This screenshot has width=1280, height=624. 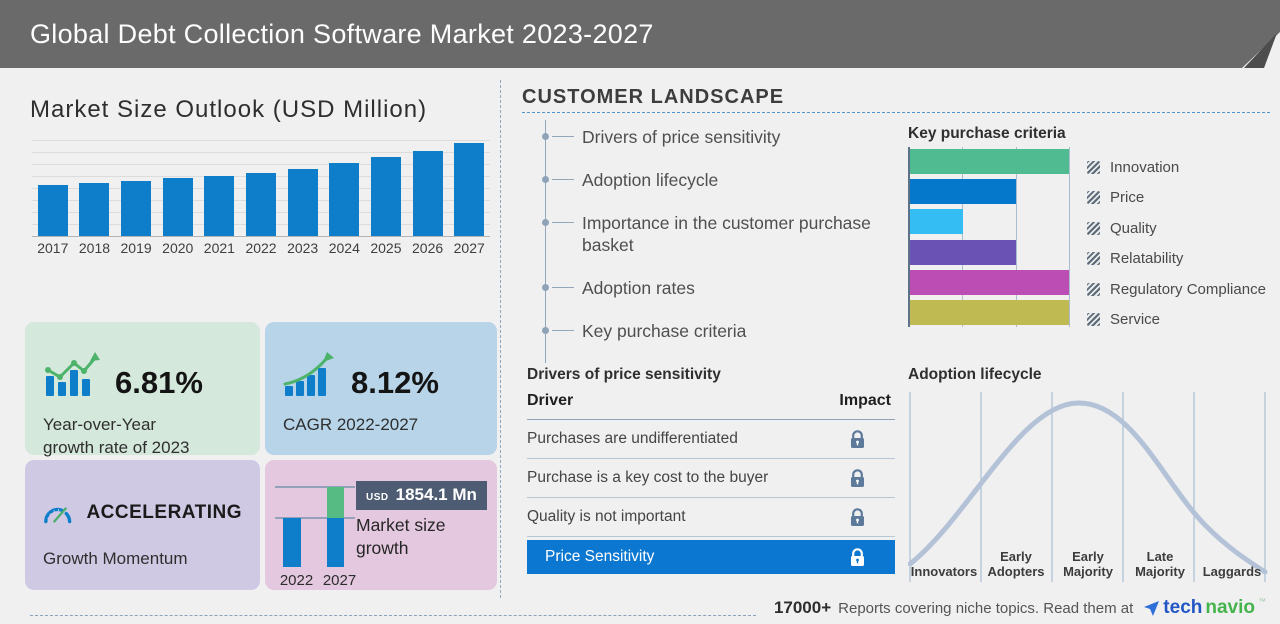 I want to click on kpc-bar-regulatory-compliance, so click(x=989, y=282).